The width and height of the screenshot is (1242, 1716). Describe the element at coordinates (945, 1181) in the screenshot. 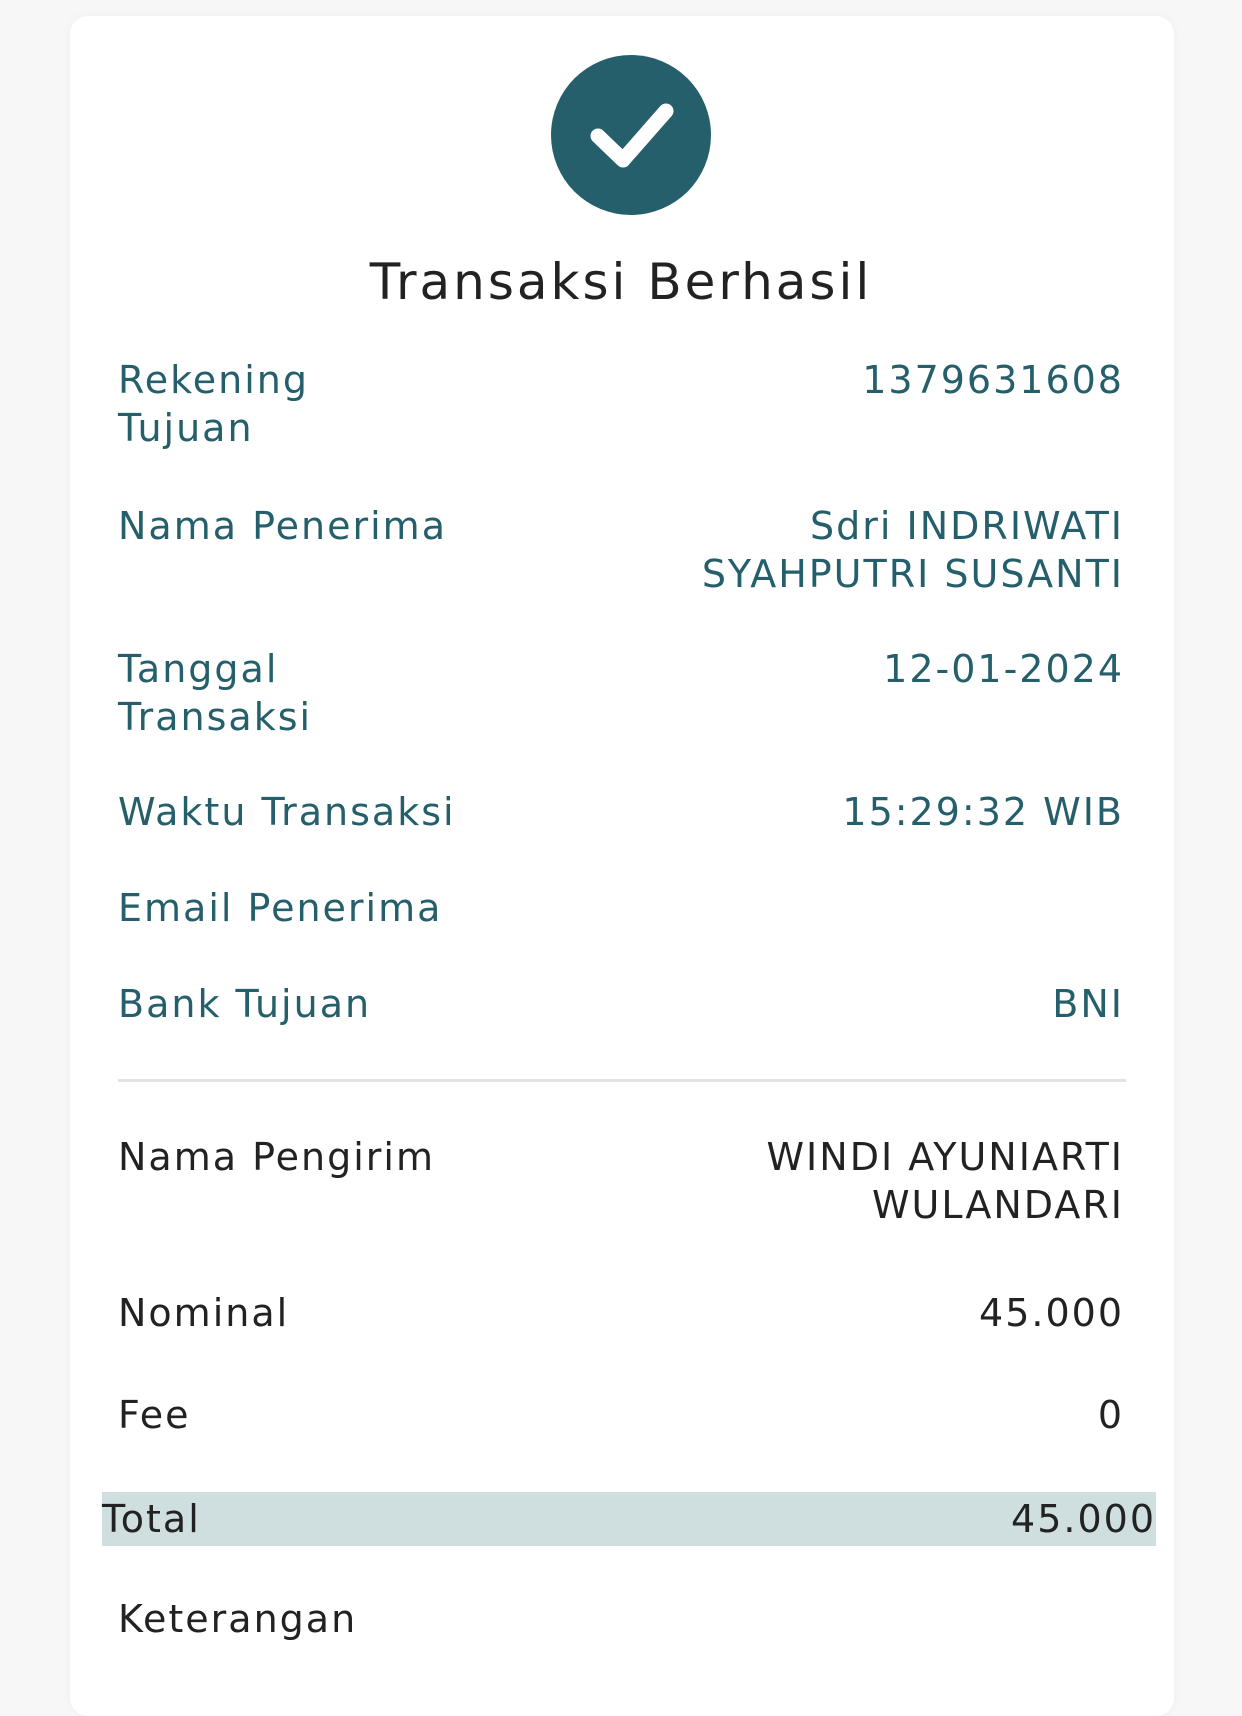

I see `detail-value: WINDI AYUNIARTI WULANDARI` at that location.